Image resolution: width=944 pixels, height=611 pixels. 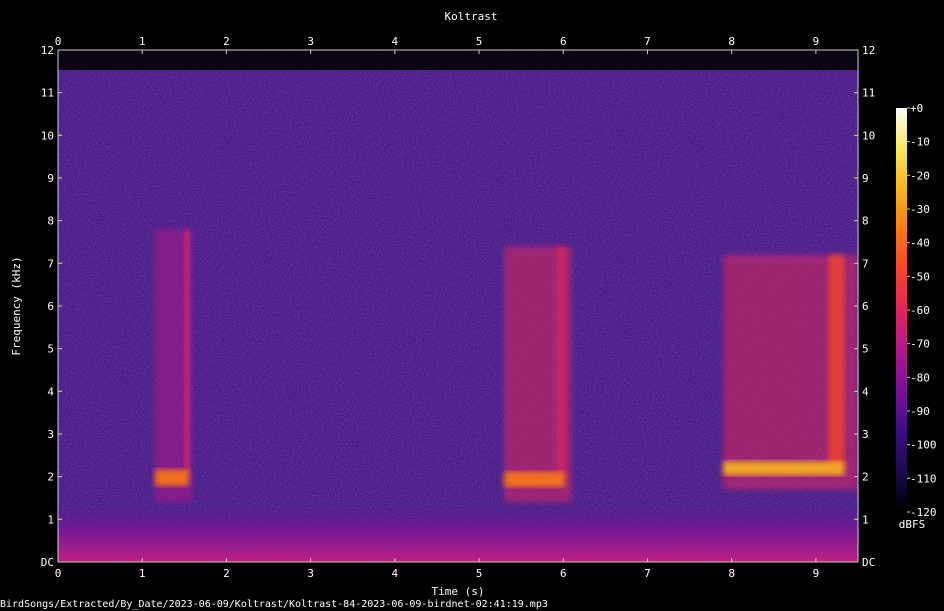 I want to click on x-tick-top-label: 6, so click(x=563, y=41).